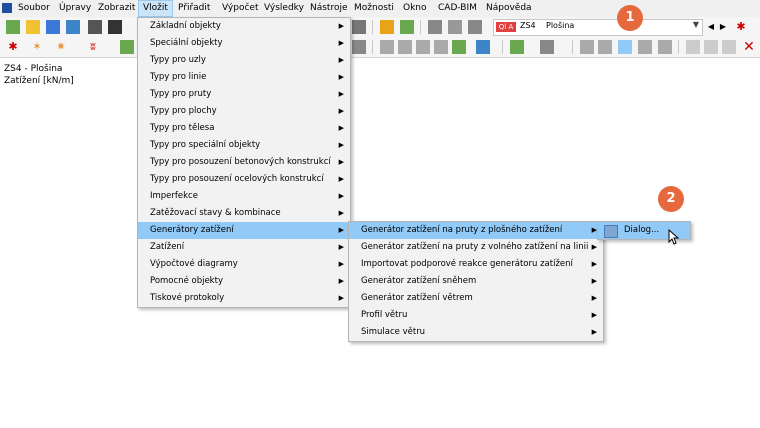 This screenshot has height=428, width=760. Describe the element at coordinates (33, 27) in the screenshot. I see `open-folder-icon` at that location.